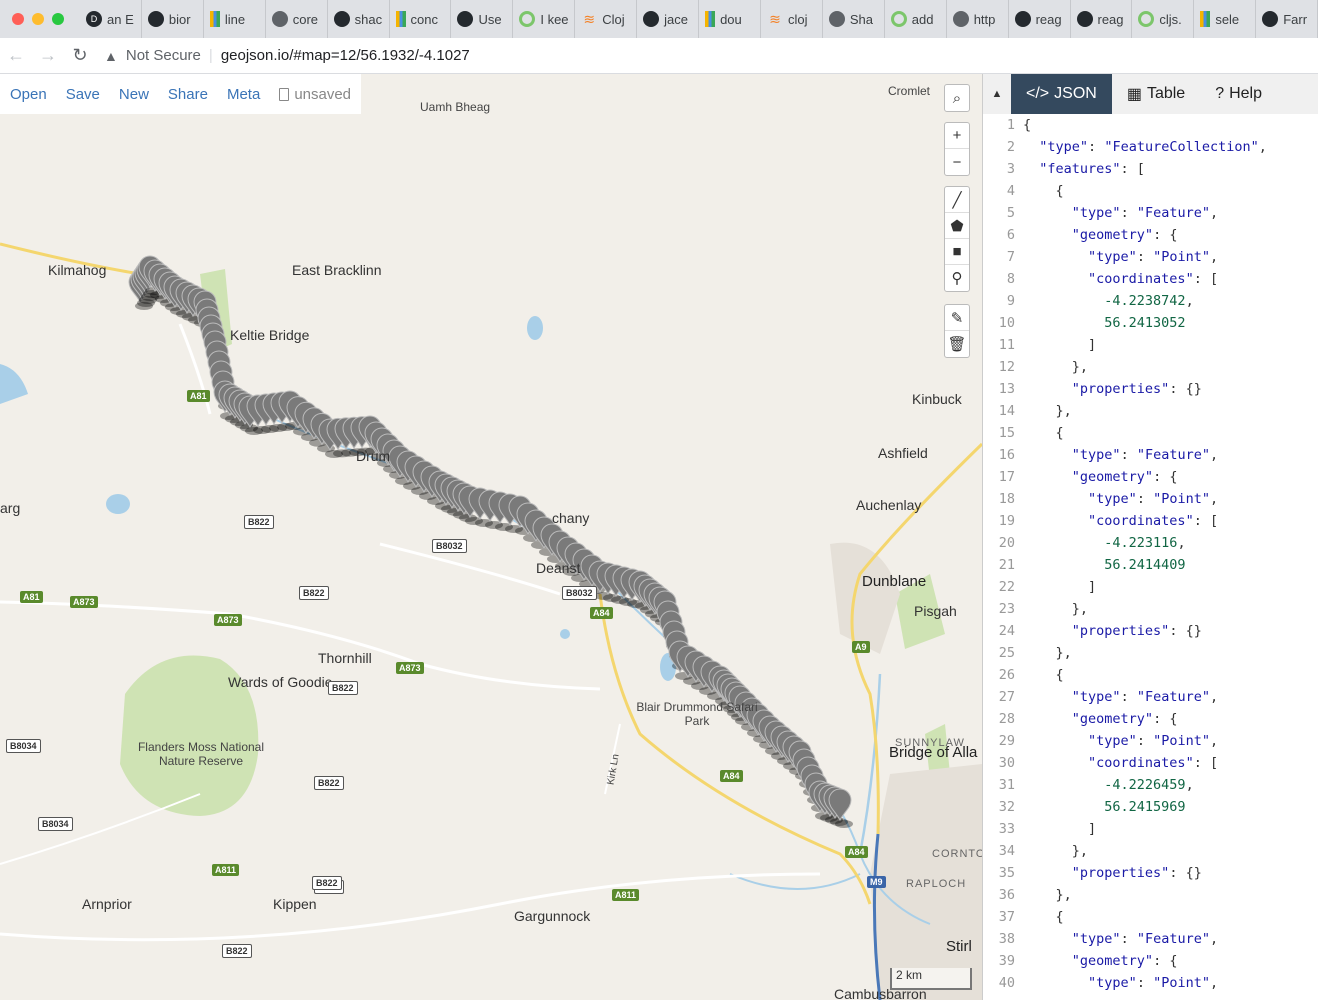 The height and width of the screenshot is (1000, 1318). Describe the element at coordinates (198, 396) in the screenshot. I see `road-shield: A81` at that location.